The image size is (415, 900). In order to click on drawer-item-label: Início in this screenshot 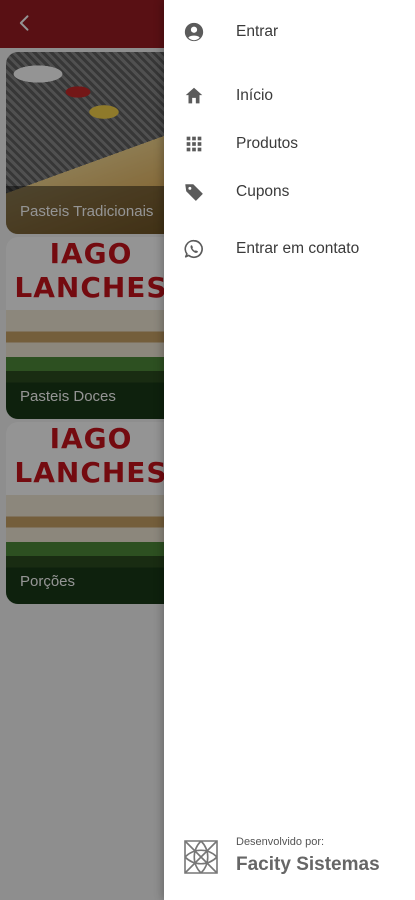, I will do `click(255, 95)`.